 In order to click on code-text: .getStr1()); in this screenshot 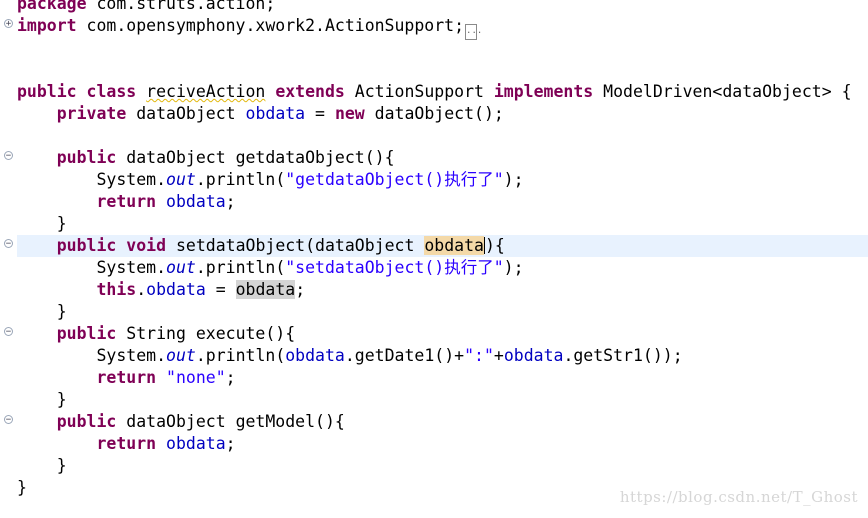, I will do `click(623, 355)`.